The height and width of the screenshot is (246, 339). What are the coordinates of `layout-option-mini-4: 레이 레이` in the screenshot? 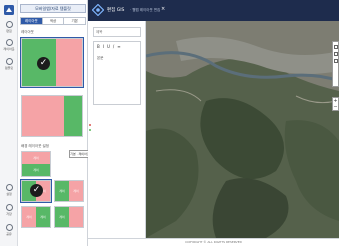 It's located at (36, 217).